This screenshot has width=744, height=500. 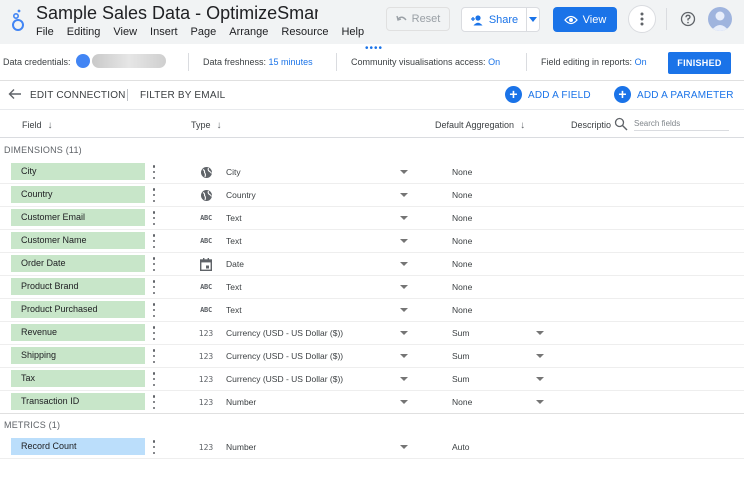 I want to click on calendar-icon, so click(x=206, y=264).